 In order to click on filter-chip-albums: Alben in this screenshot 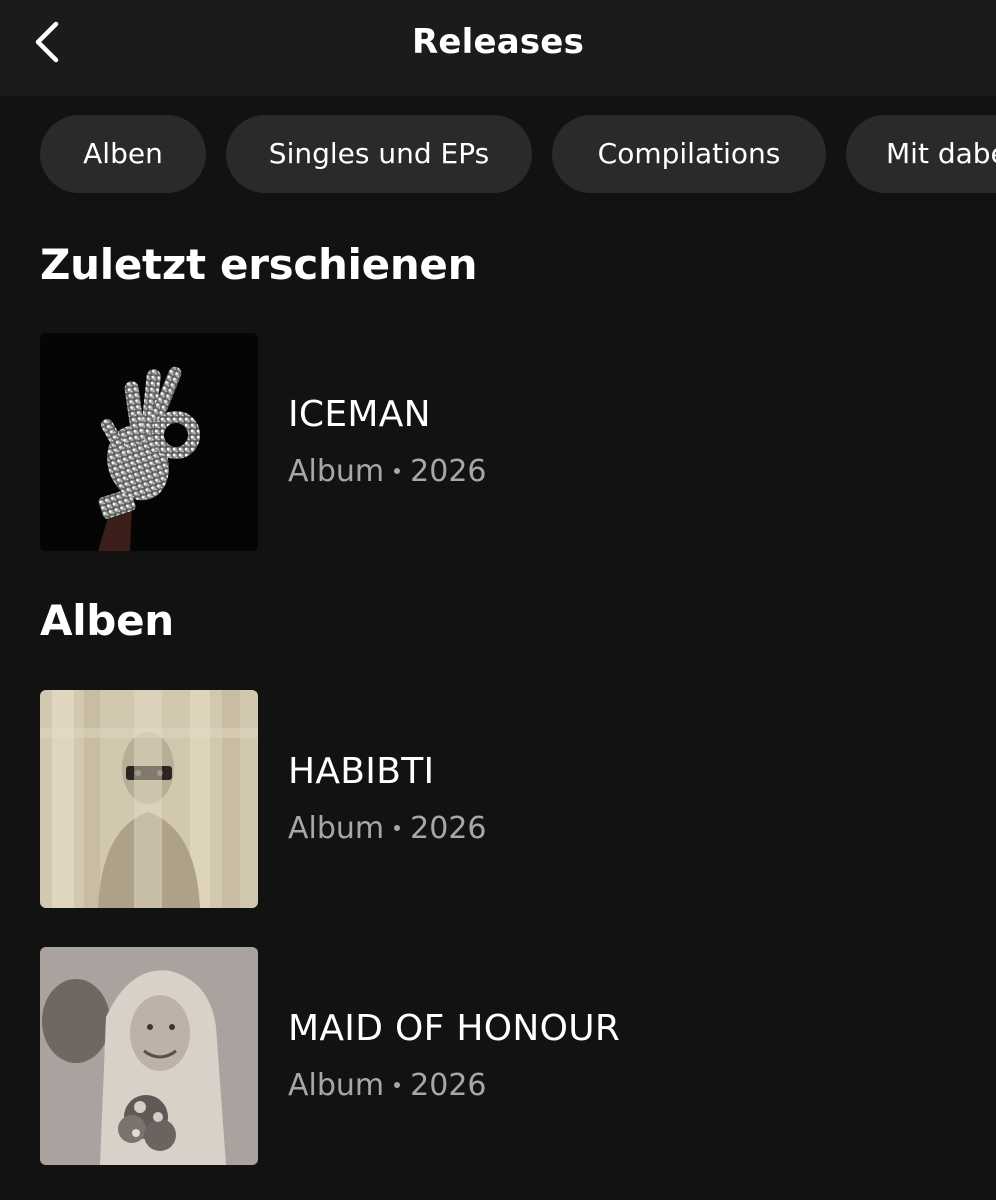, I will do `click(123, 154)`.